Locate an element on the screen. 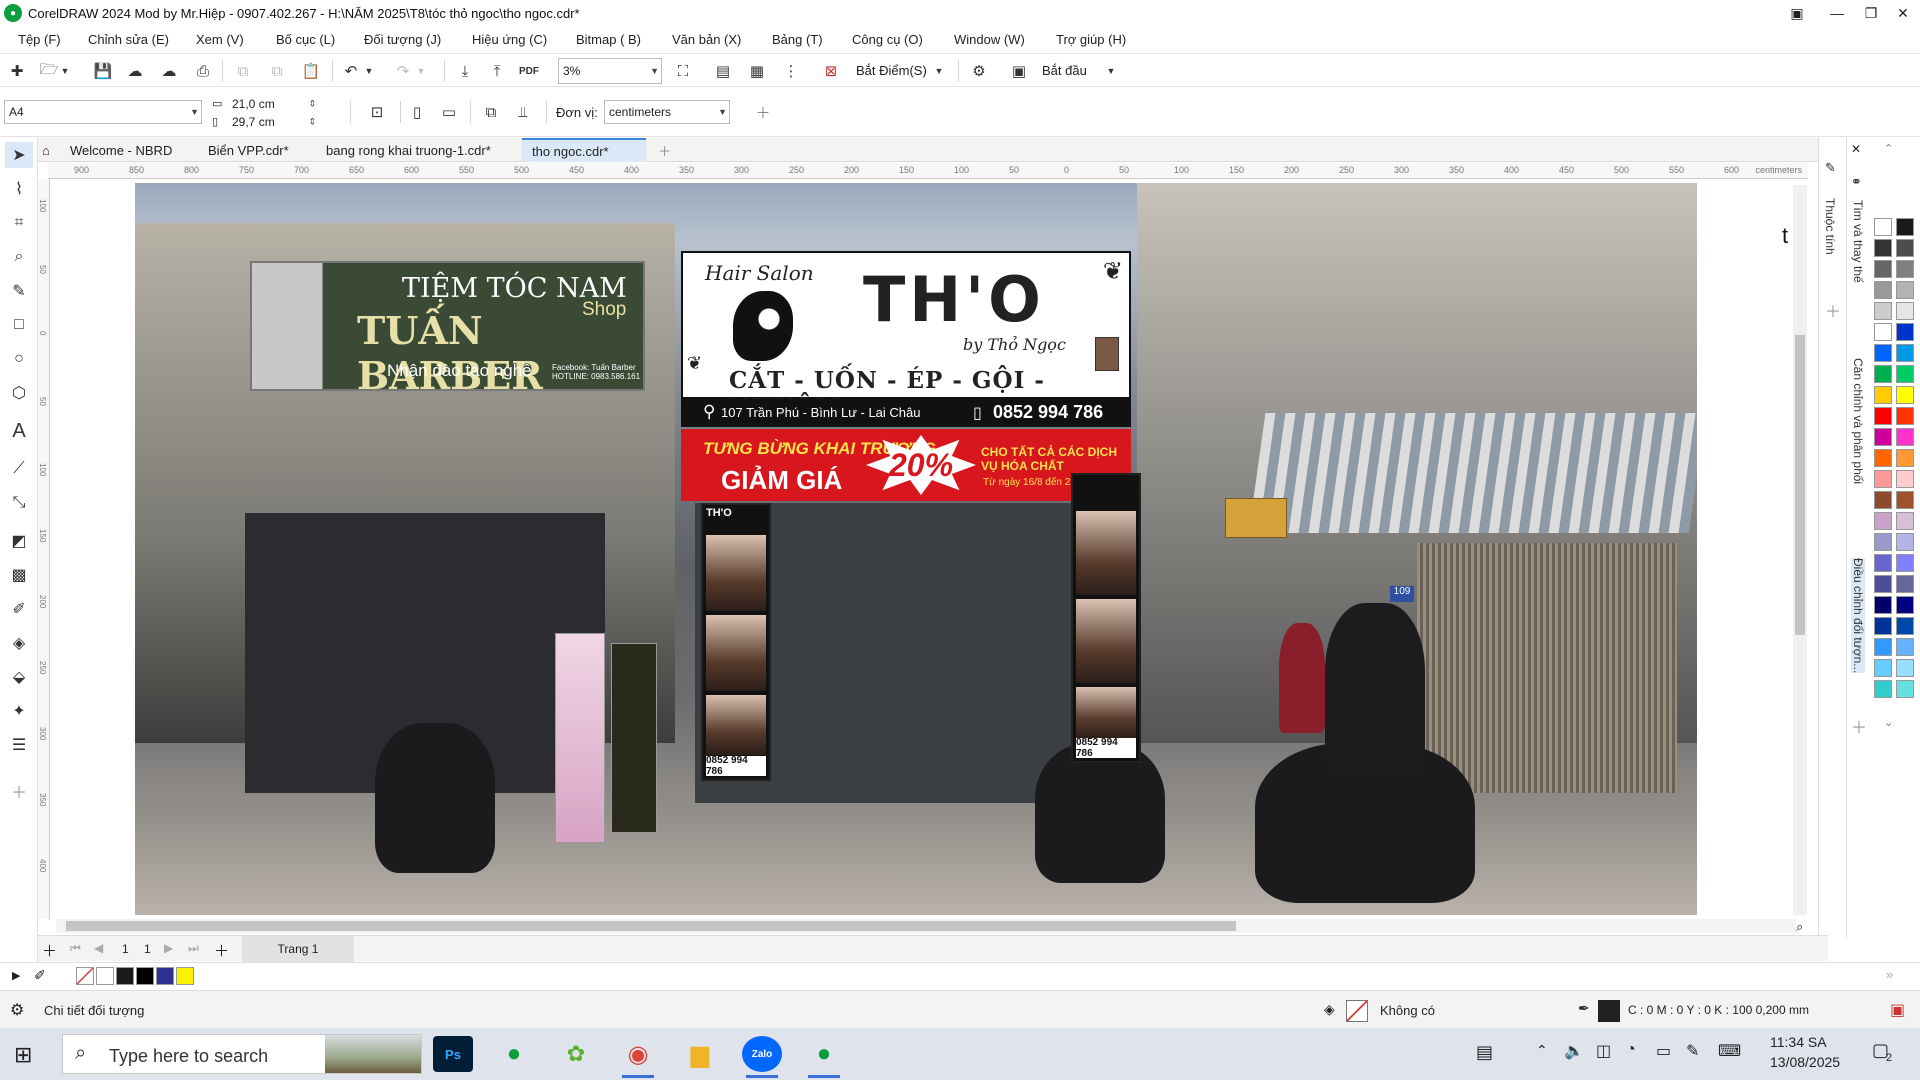 This screenshot has width=1920, height=1080. menu-view: Xem (V) is located at coordinates (220, 39).